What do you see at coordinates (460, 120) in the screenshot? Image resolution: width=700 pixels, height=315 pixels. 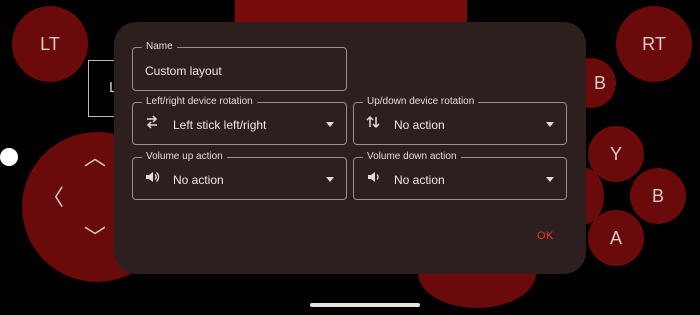 I see `ud-rotation-select: Up/down device rotation No action` at bounding box center [460, 120].